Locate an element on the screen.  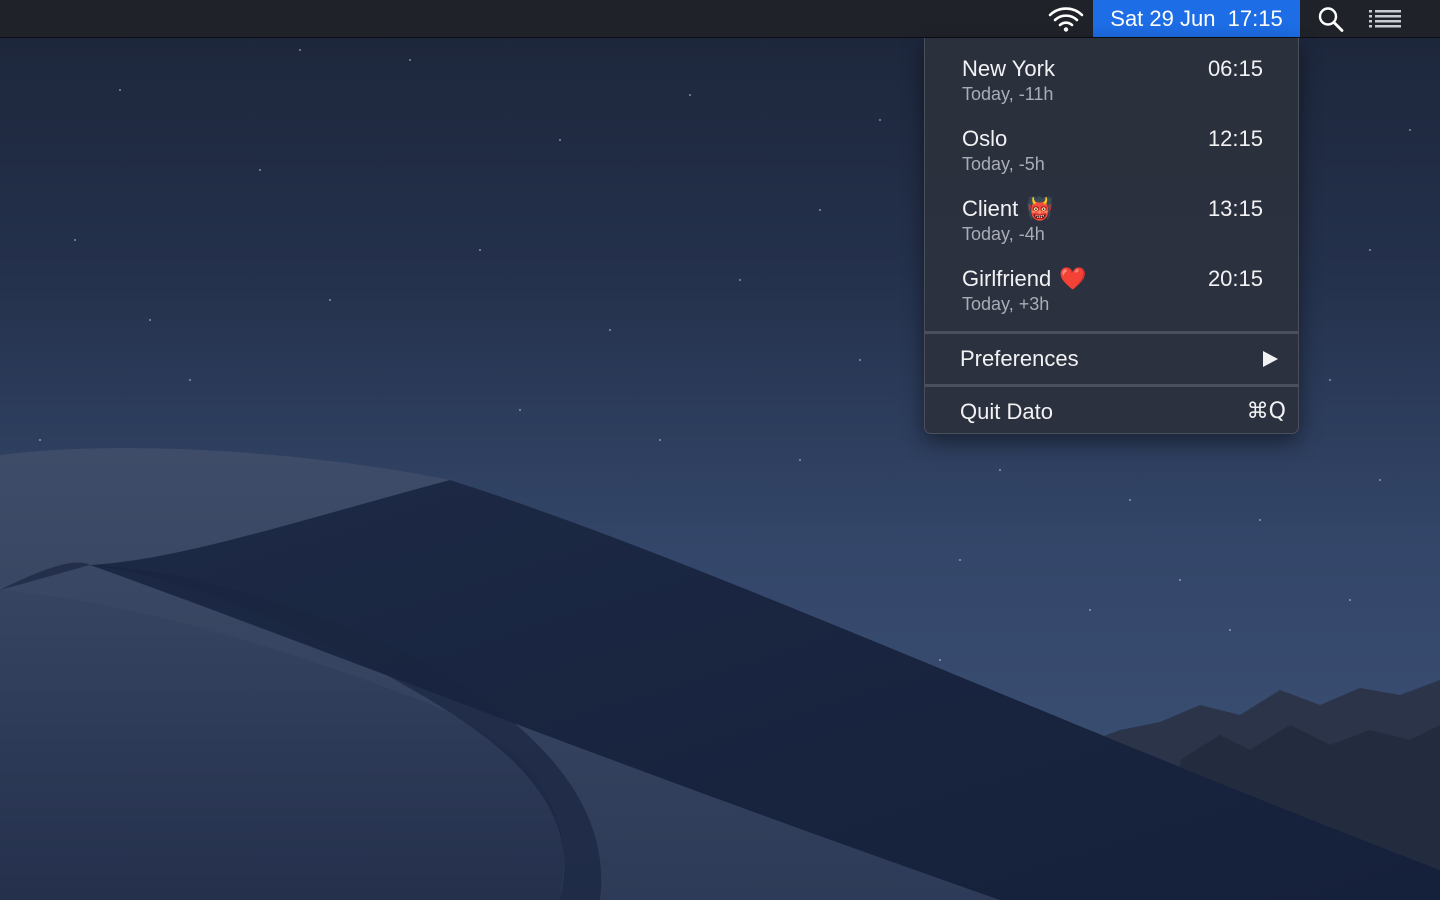
heart-emoji-icon: ❤️ is located at coordinates (1073, 278).